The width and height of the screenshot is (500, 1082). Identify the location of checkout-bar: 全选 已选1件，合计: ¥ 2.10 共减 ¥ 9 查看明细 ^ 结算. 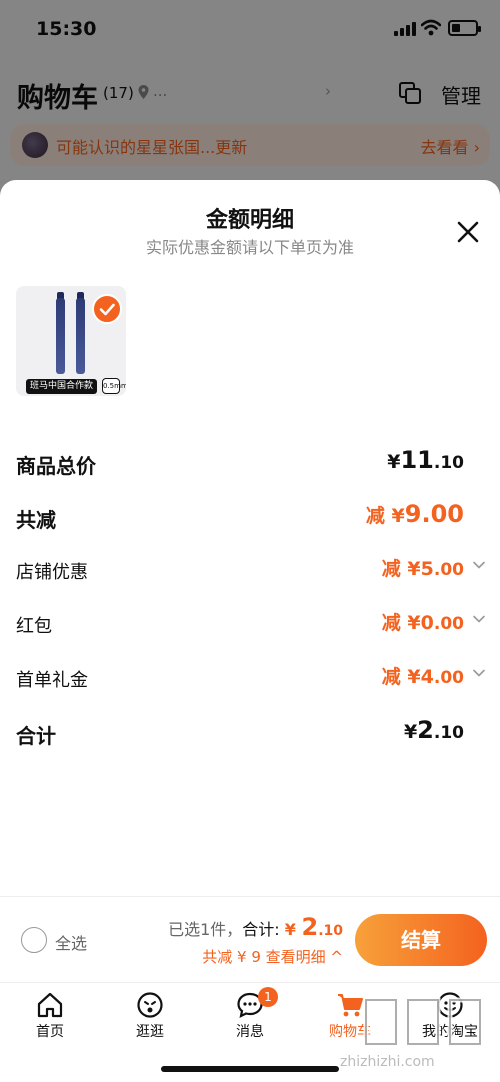
(250, 939).